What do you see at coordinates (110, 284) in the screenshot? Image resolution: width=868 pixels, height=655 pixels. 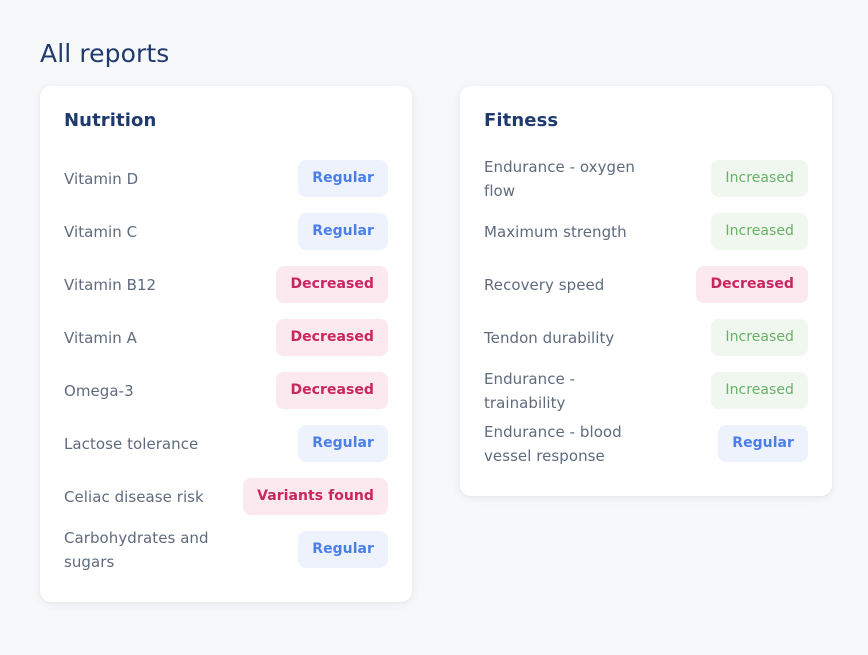 I see `report-label: Vitamin B12` at bounding box center [110, 284].